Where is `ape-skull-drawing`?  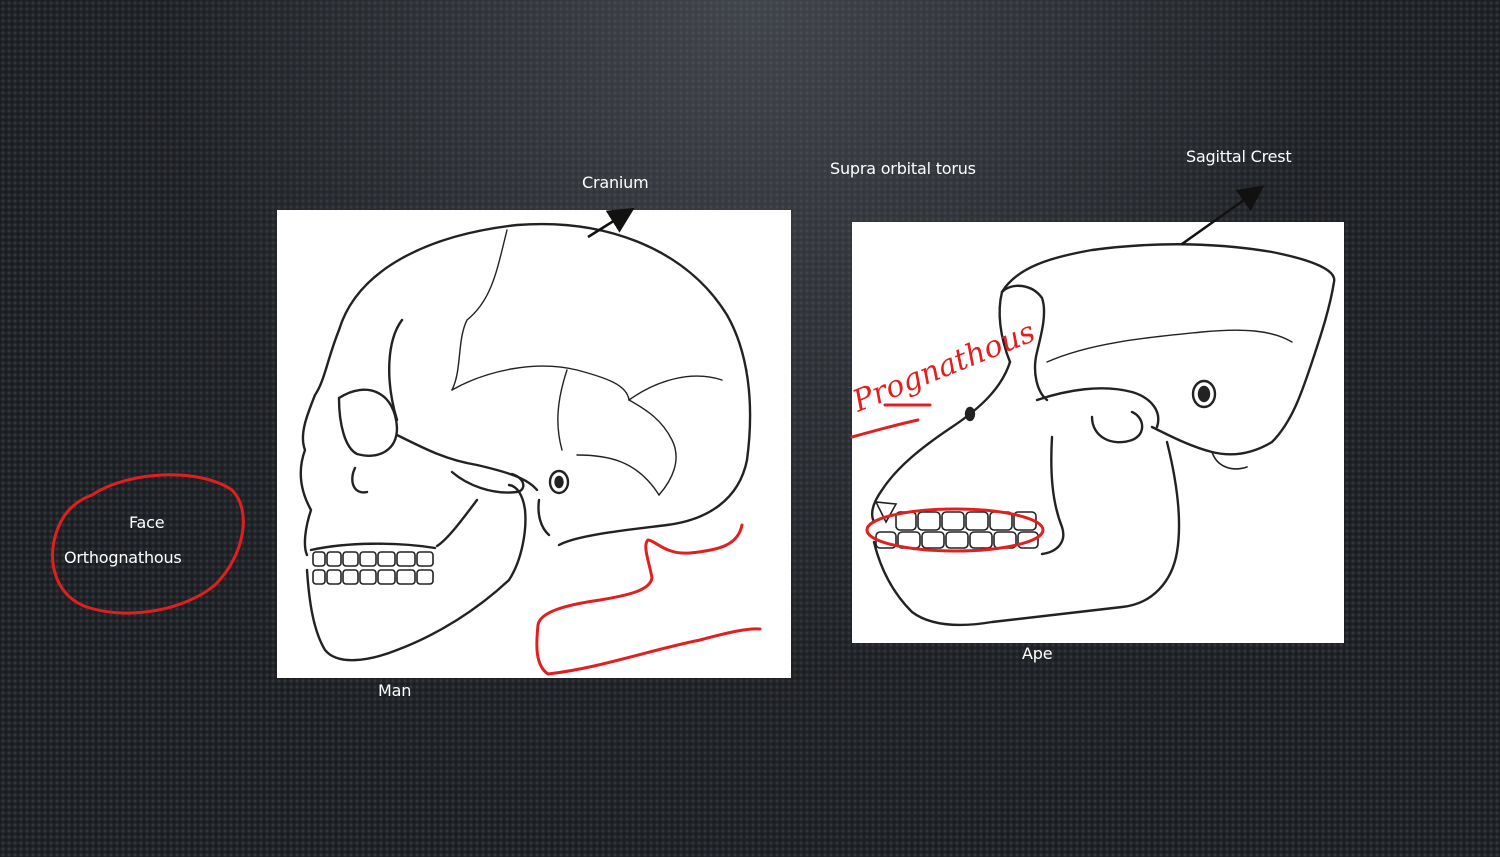 ape-skull-drawing is located at coordinates (1103, 435).